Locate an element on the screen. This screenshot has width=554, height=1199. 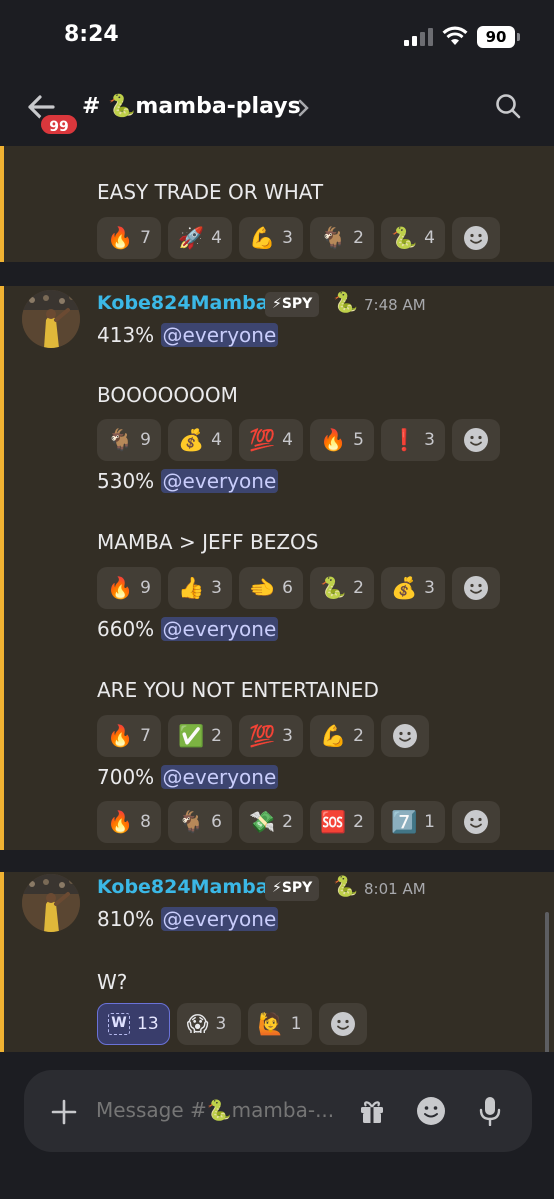
reaction-count: 2 is located at coordinates (216, 736).